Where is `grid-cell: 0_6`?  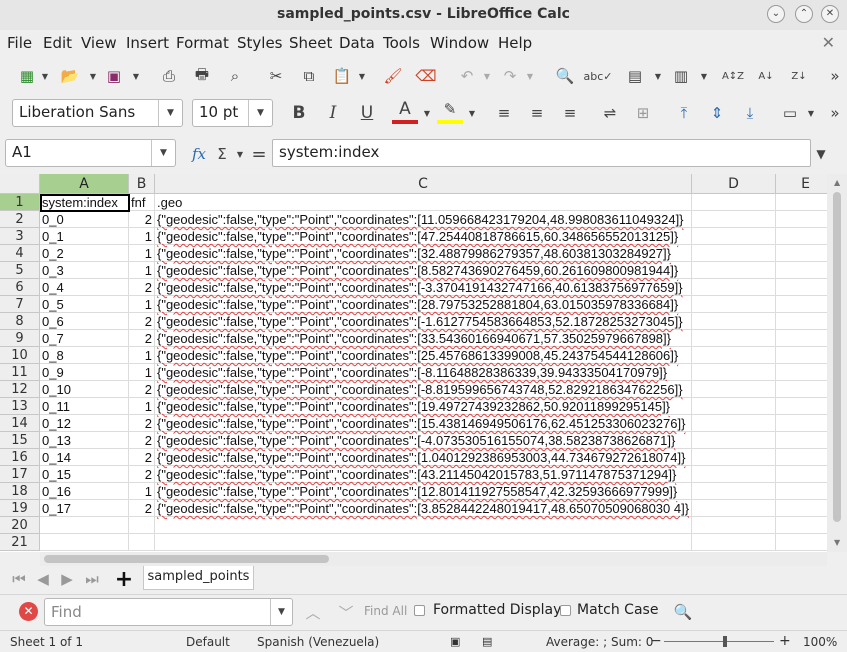 grid-cell: 0_6 is located at coordinates (84, 321).